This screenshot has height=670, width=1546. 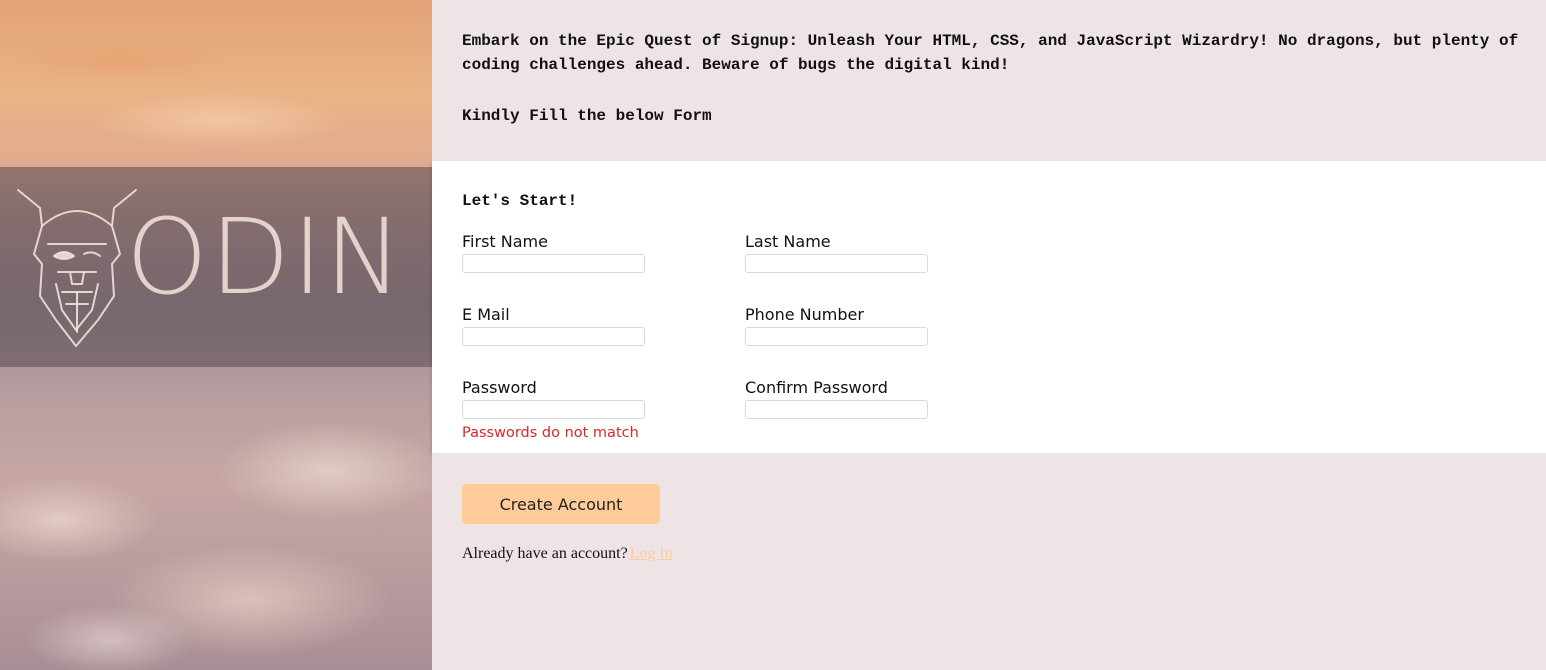 I want to click on phone-field: Phone Number, so click(x=840, y=325).